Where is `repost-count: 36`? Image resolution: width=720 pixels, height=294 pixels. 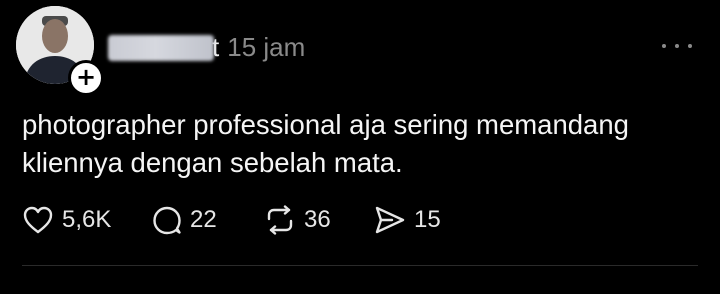
repost-count: 36 is located at coordinates (317, 219).